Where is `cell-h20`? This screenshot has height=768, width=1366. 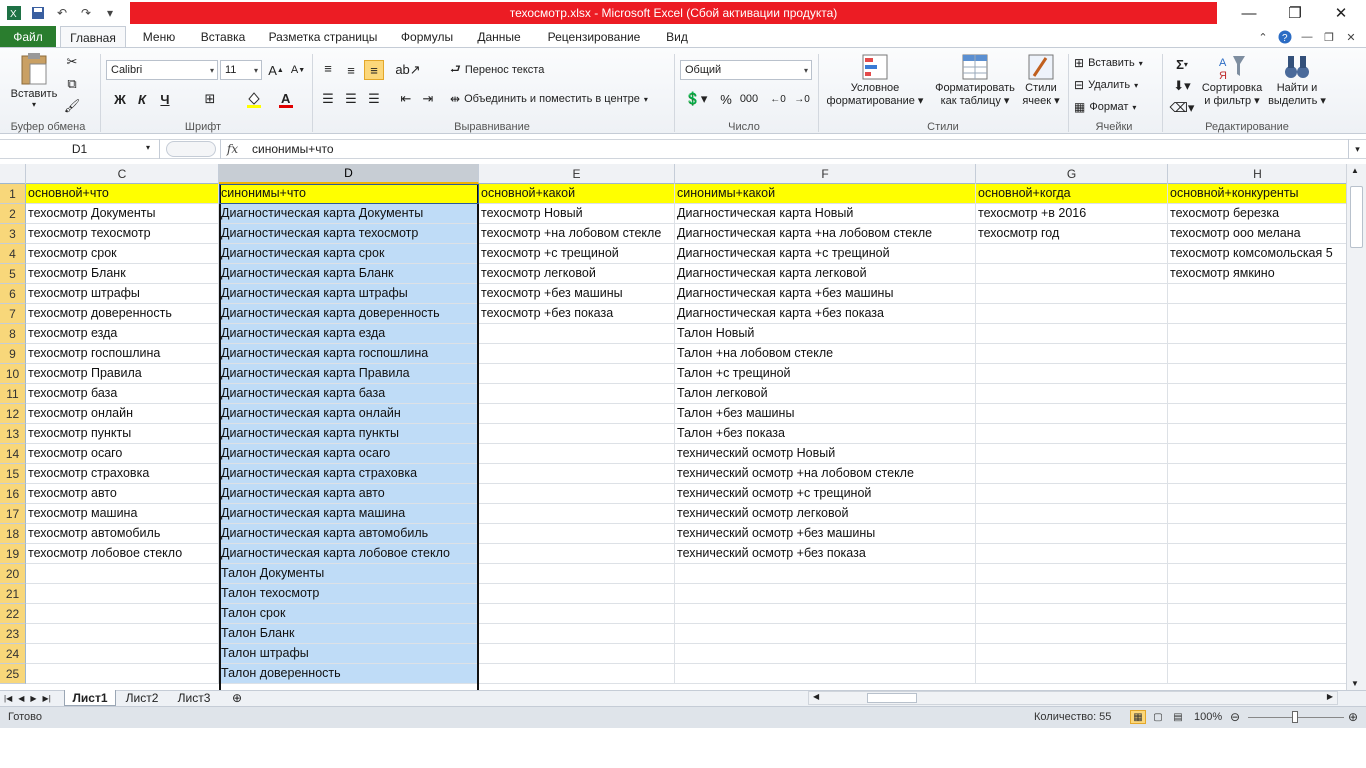
cell-h20 is located at coordinates (1257, 574).